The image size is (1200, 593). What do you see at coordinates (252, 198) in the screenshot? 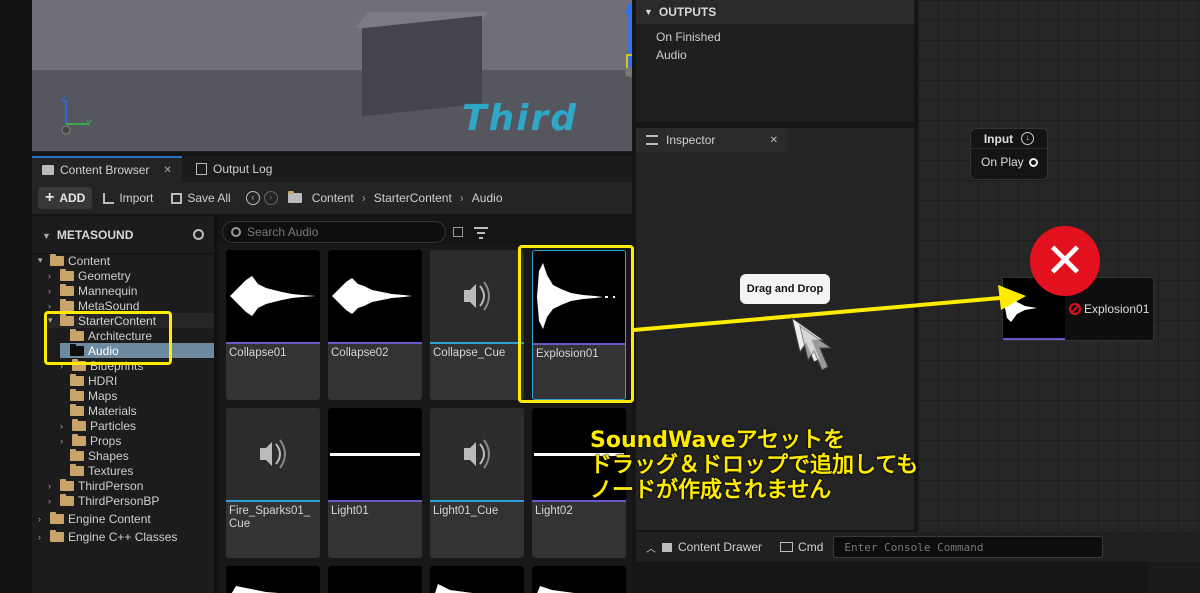
I see `back-arrow-icon: ‹` at bounding box center [252, 198].